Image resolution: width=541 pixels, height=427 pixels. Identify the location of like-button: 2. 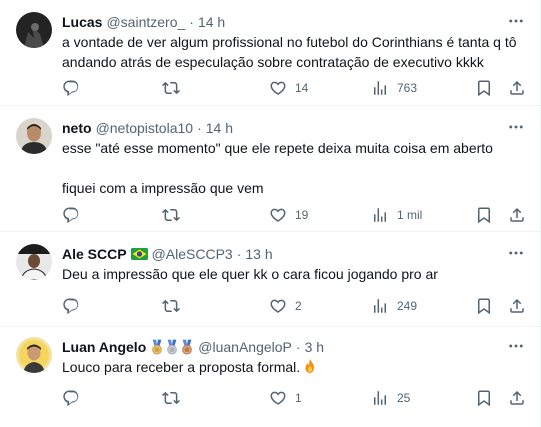
(285, 306).